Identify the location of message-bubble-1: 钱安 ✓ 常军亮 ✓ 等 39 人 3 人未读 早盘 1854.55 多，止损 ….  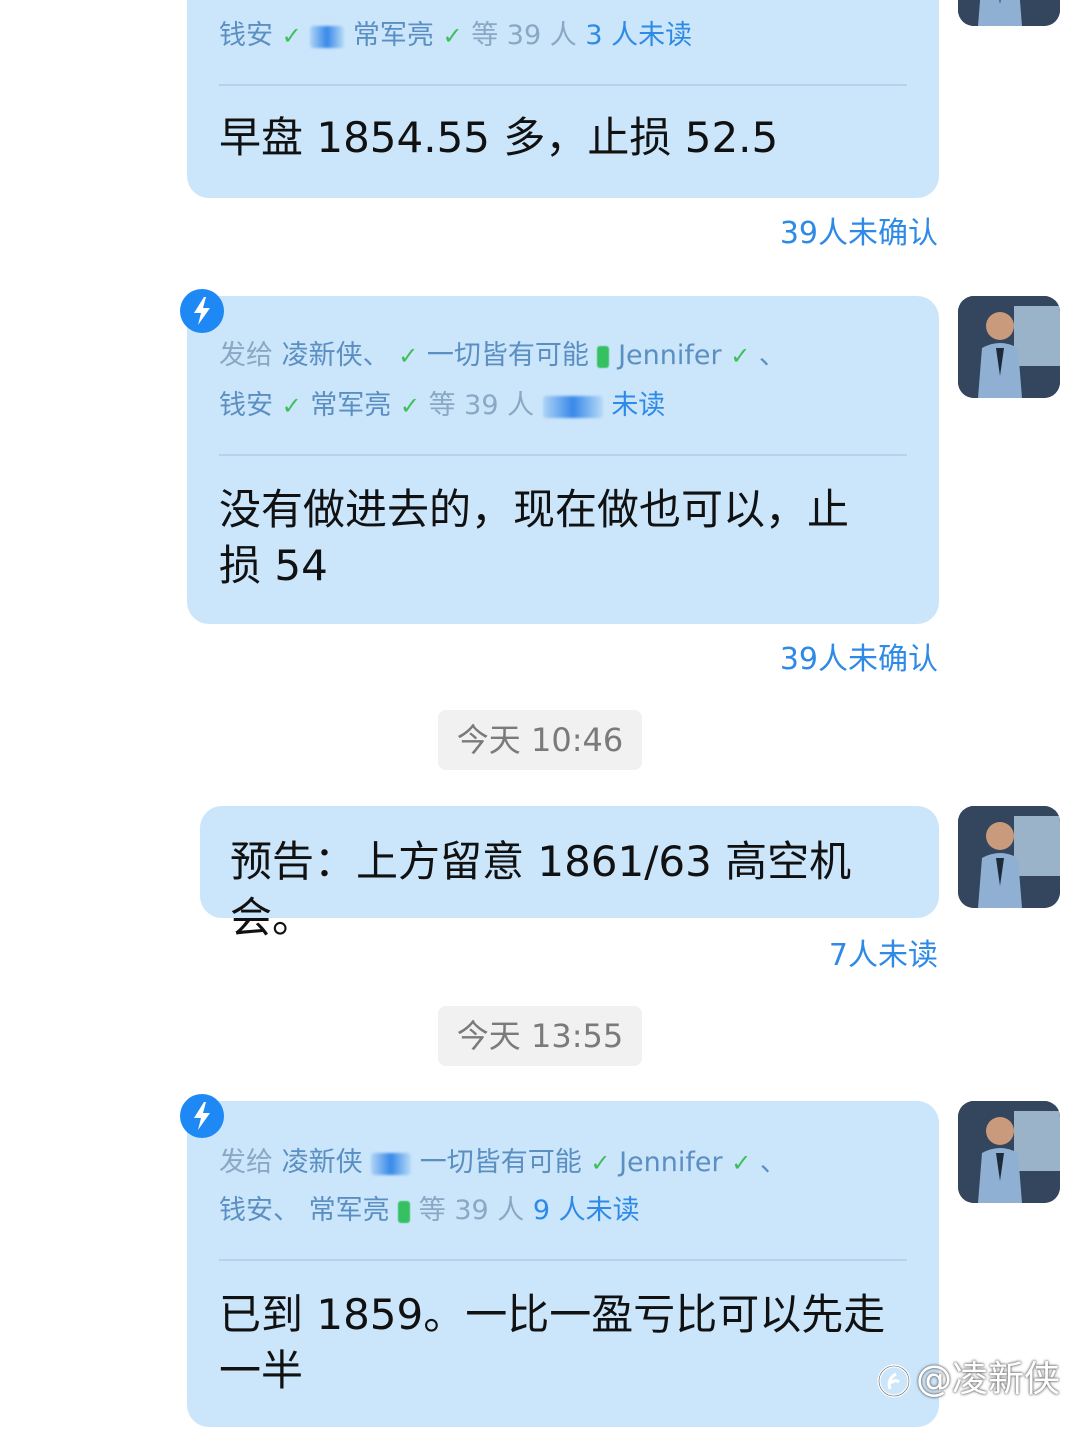
(563, 99).